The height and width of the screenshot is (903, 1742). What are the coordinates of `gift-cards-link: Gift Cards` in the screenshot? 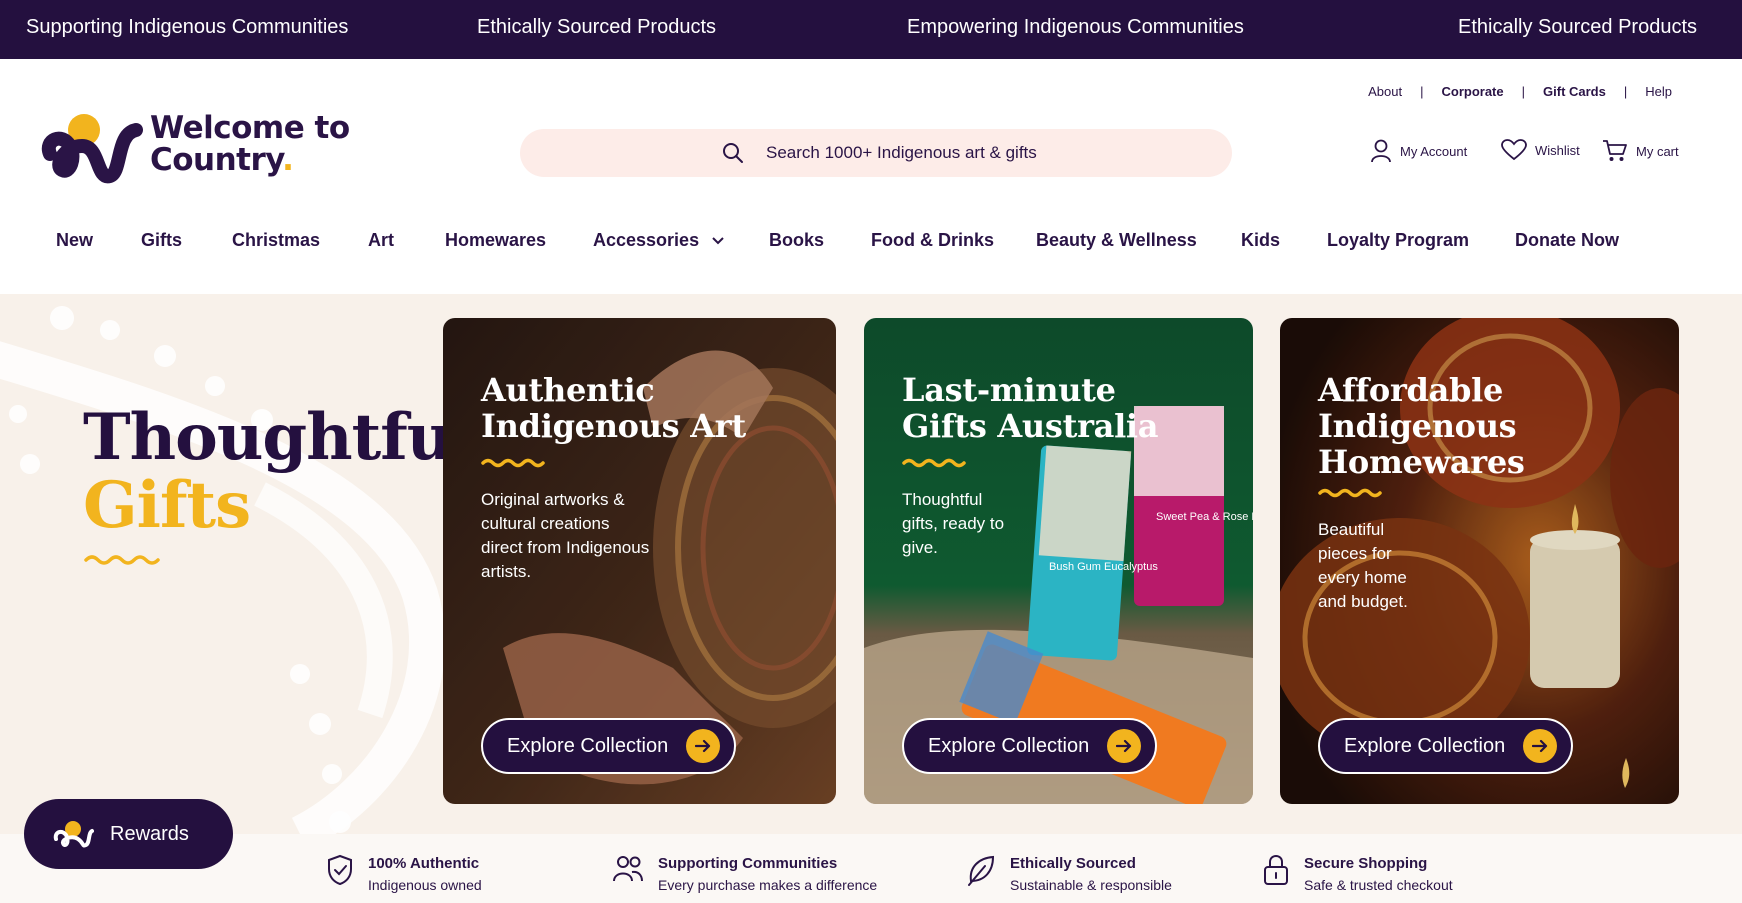 It's located at (1574, 91).